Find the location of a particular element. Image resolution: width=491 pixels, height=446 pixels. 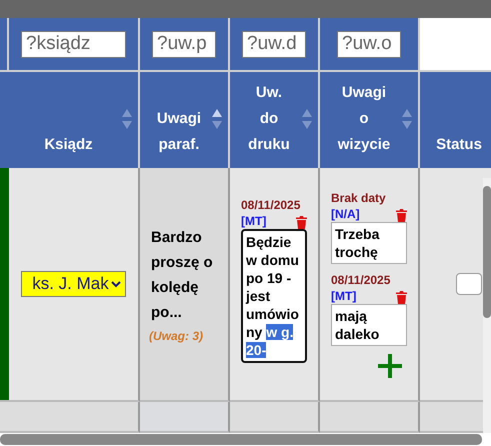

column-header: Ksiądz is located at coordinates (74, 120).